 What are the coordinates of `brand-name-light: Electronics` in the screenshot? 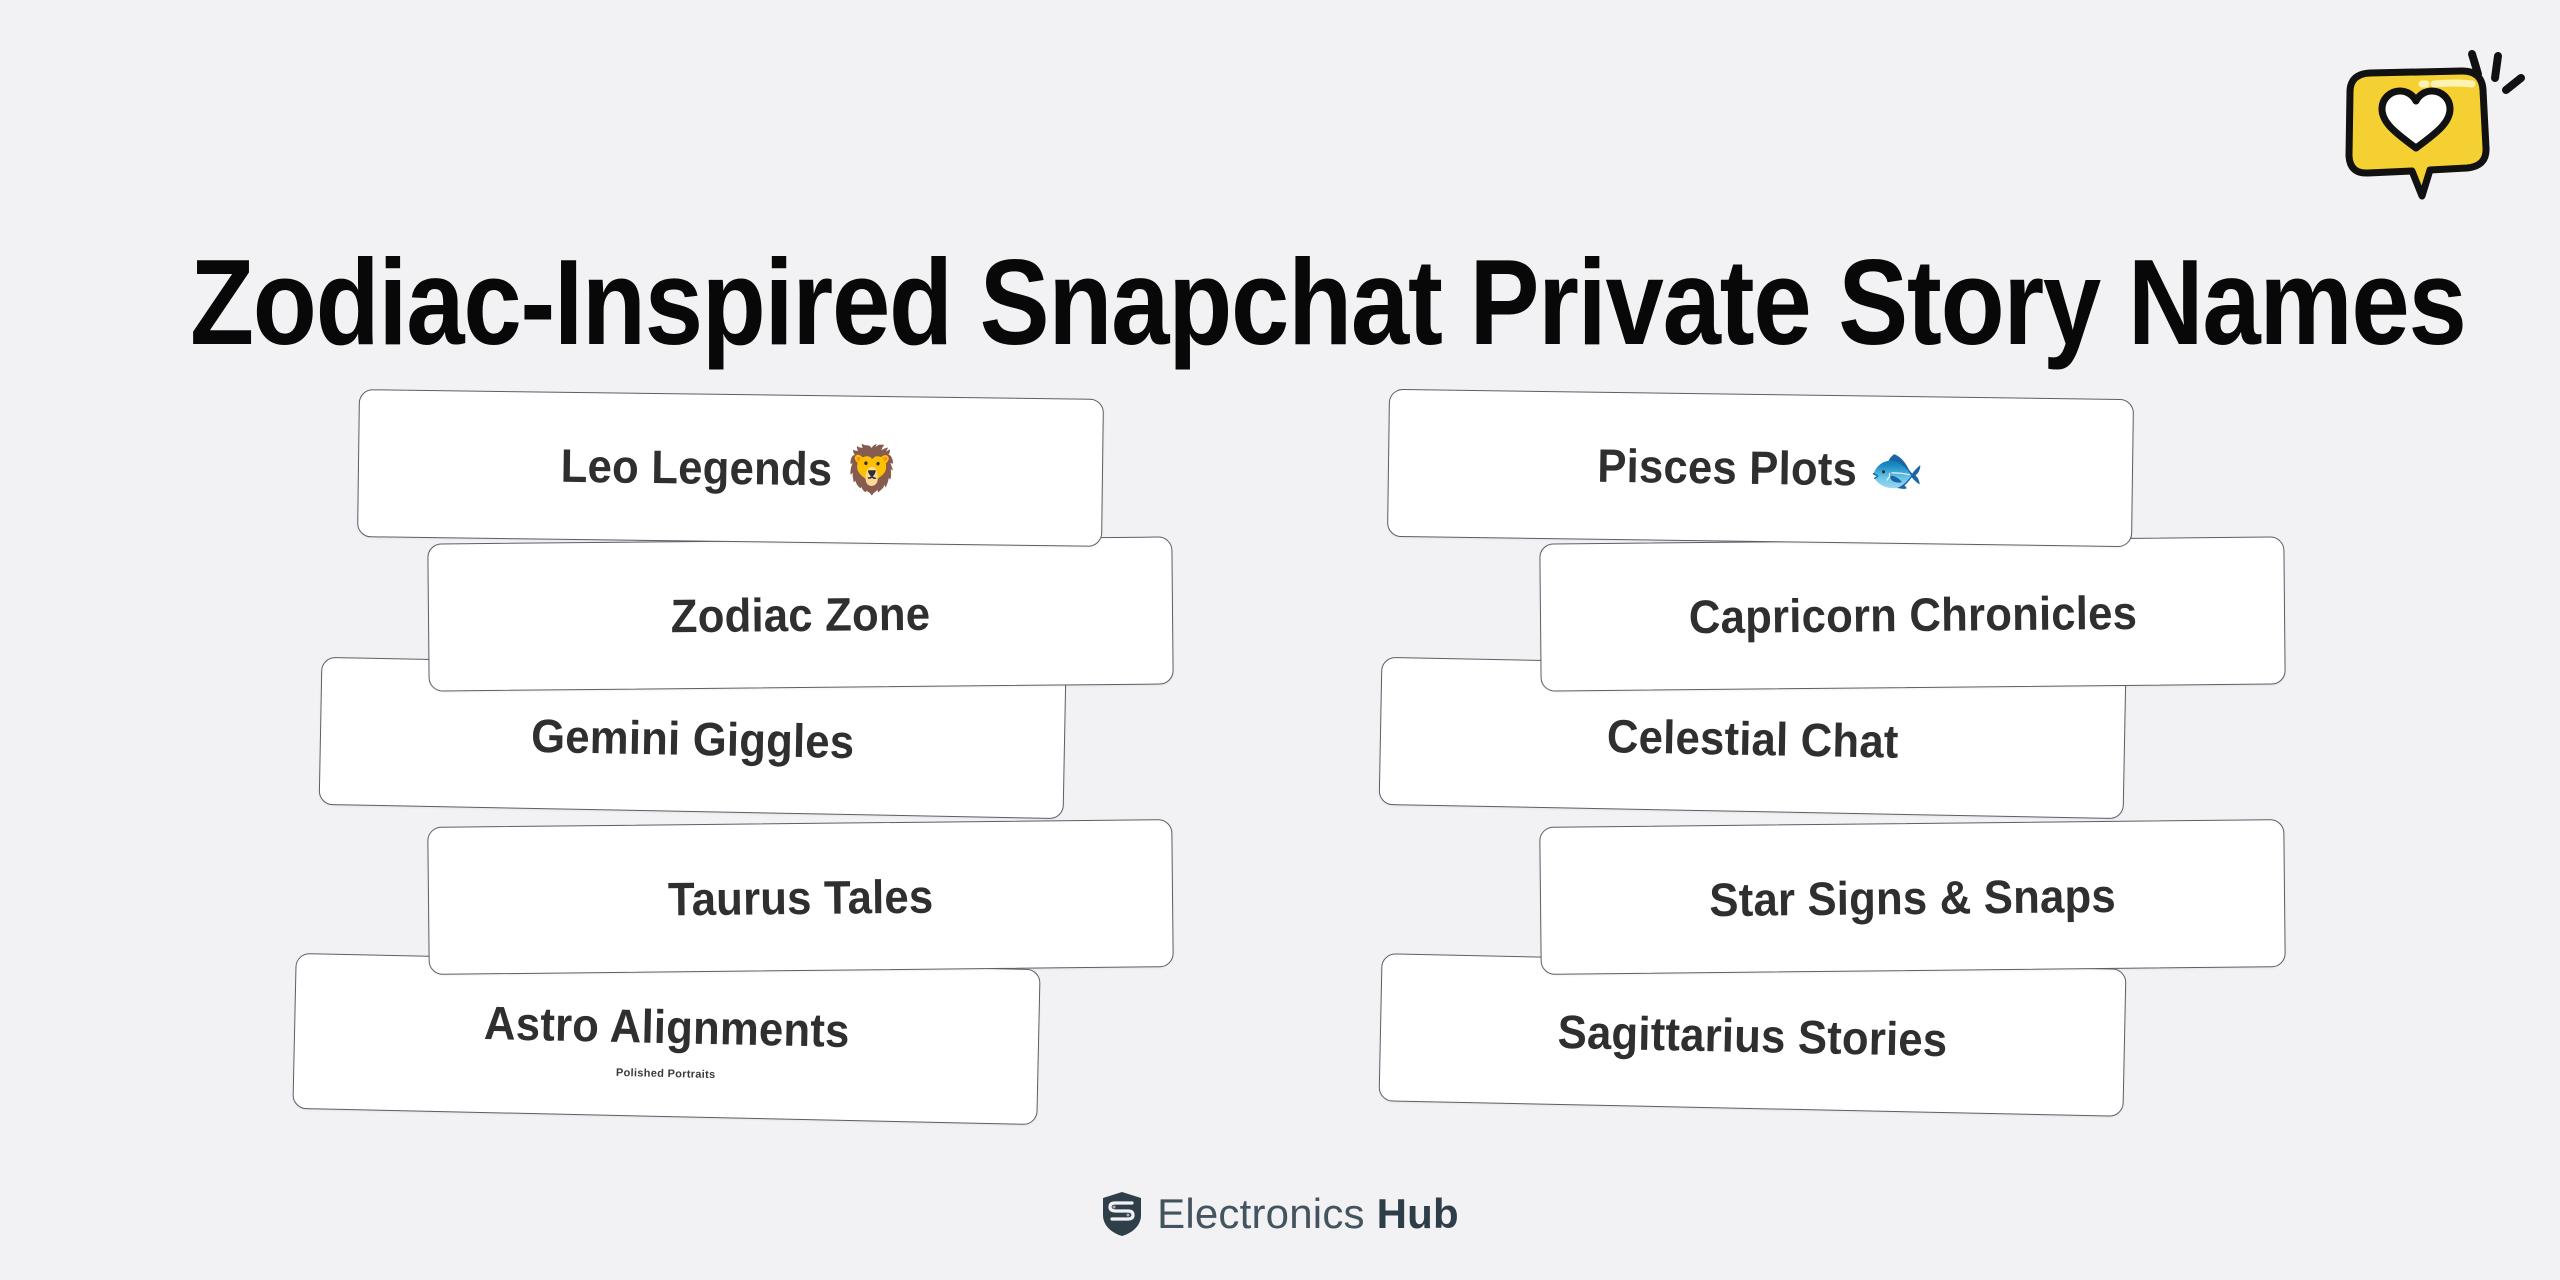 It's located at (1261, 1213).